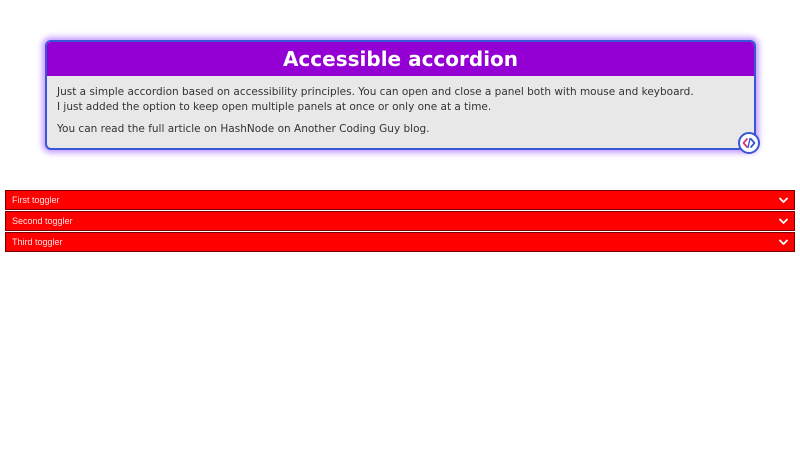  I want to click on page-title: Accessible accordion, so click(400, 59).